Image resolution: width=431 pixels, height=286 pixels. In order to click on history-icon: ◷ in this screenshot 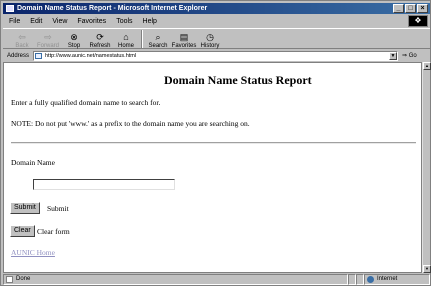, I will do `click(210, 37)`.